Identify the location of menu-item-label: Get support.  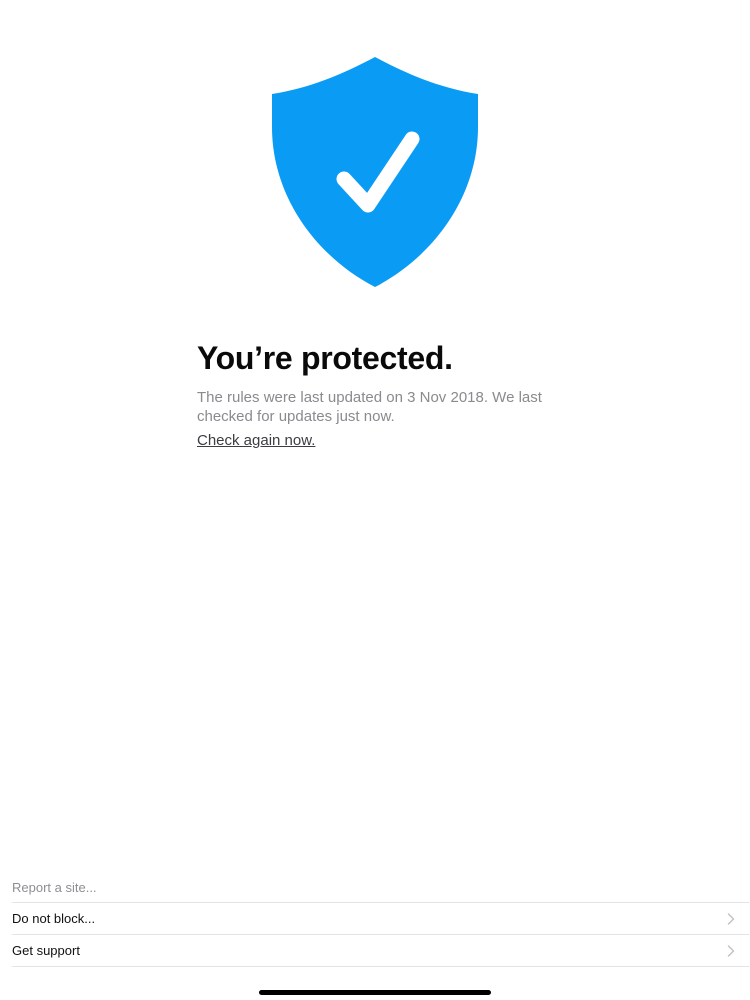
(46, 950).